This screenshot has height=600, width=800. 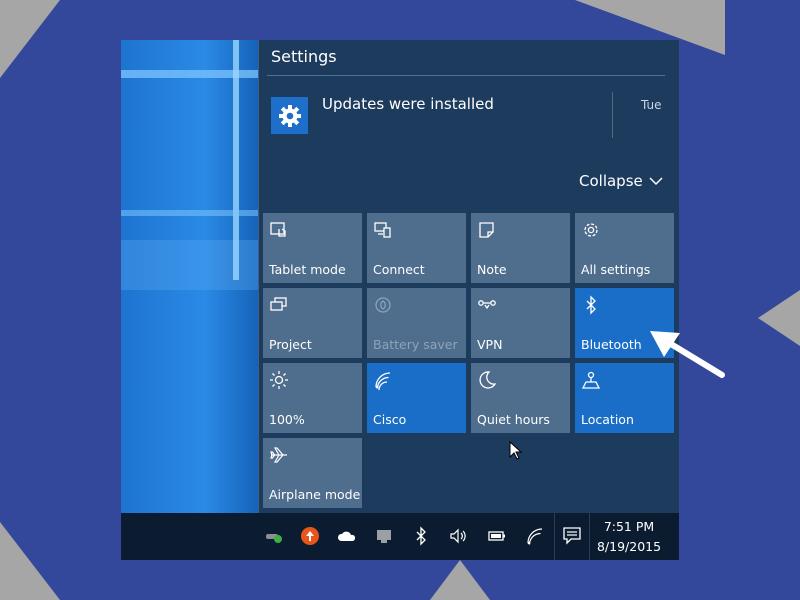 What do you see at coordinates (687, 354) in the screenshot?
I see `annotation-arrow-icon` at bounding box center [687, 354].